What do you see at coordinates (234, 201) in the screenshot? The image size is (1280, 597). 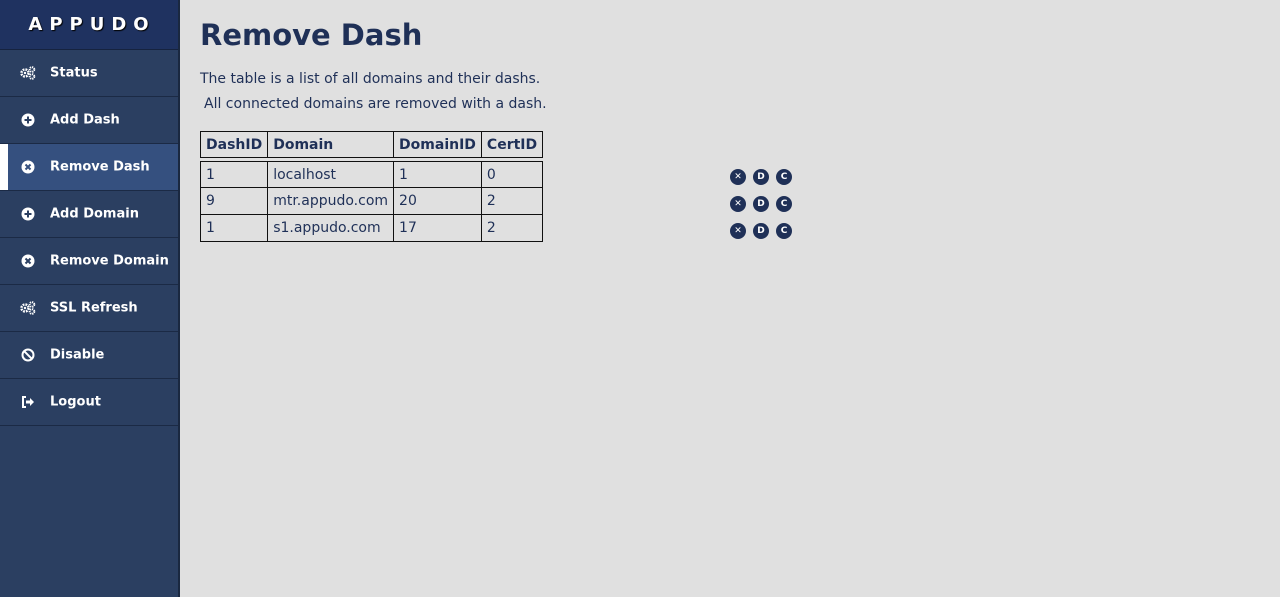 I see `cell-dashid: 9` at bounding box center [234, 201].